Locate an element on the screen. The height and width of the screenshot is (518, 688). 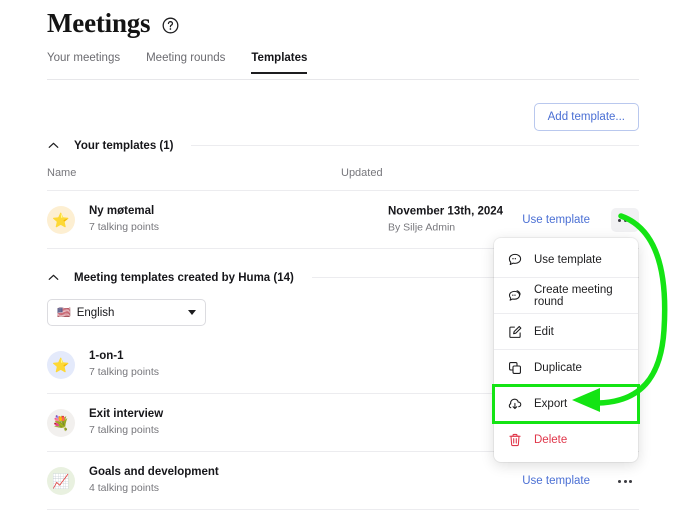
chat-bubble-icon is located at coordinates (515, 259).